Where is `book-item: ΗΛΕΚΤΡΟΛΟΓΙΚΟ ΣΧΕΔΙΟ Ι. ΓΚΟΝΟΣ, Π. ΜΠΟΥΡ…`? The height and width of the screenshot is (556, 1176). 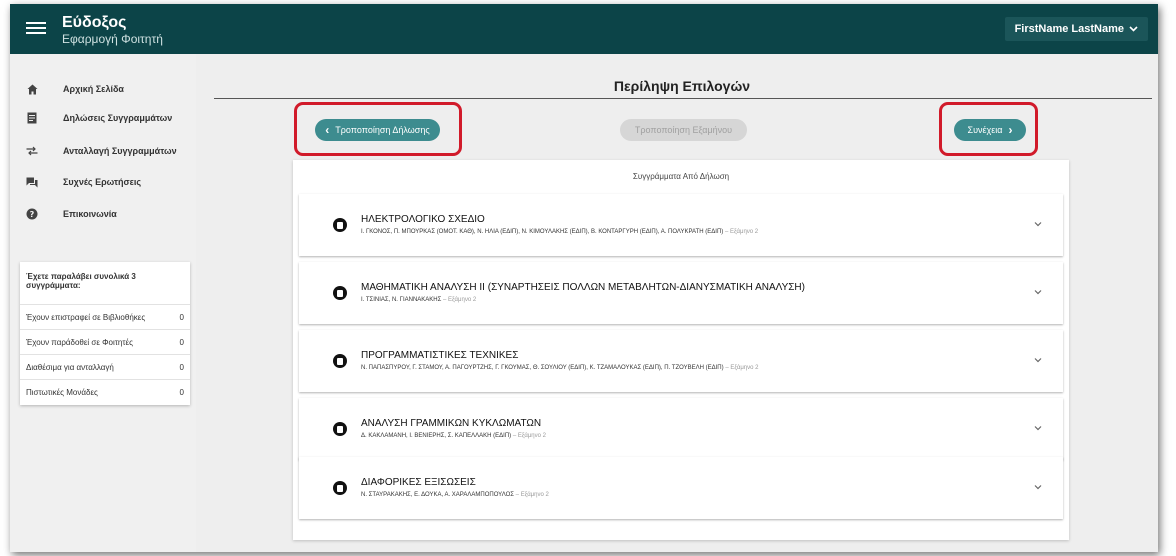 book-item: ΗΛΕΚΤΡΟΛΟΓΙΚΟ ΣΧΕΔΙΟ Ι. ΓΚΟΝΟΣ, Π. ΜΠΟΥΡ… is located at coordinates (681, 225).